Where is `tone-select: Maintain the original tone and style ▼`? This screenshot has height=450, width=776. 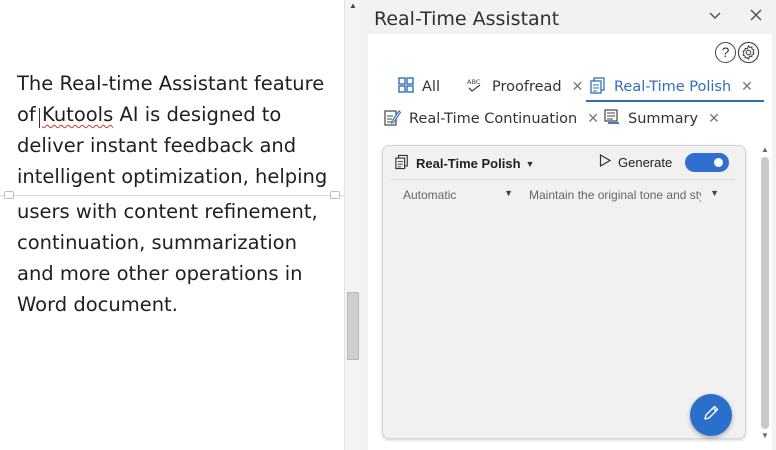 tone-select: Maintain the original tone and style ▼ is located at coordinates (624, 195).